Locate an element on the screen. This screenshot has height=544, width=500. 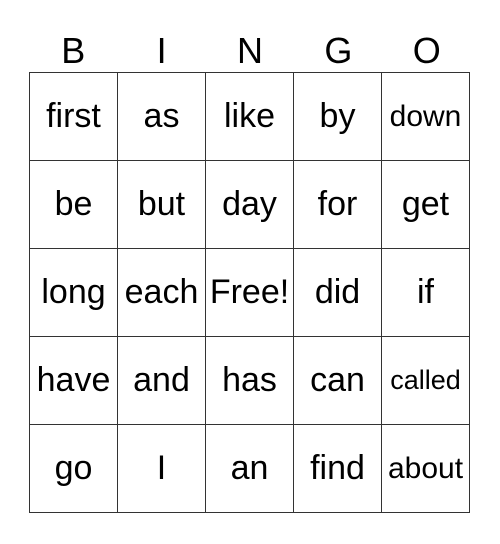
bingo-row: first as like by down is located at coordinates (249, 116).